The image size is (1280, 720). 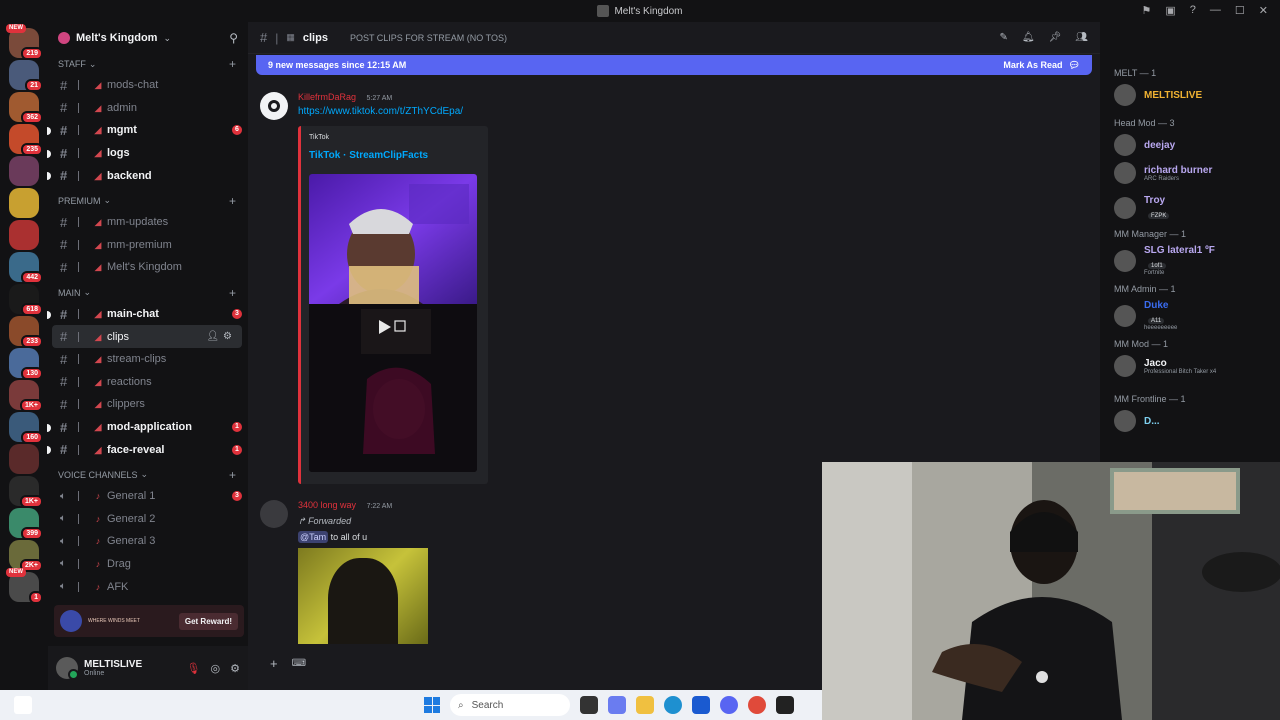 I want to click on member-item: SLG lateral1 ºF 1of1 Fortnite, so click(x=1164, y=260).